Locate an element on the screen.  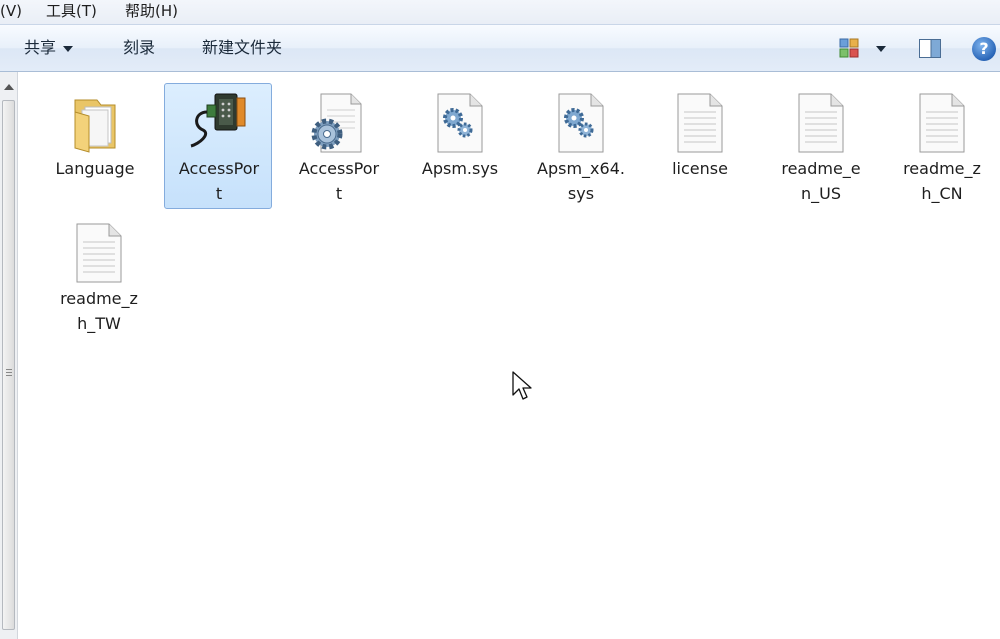
file-item-apsm-sys: Apsm.sys is located at coordinates (459, 146).